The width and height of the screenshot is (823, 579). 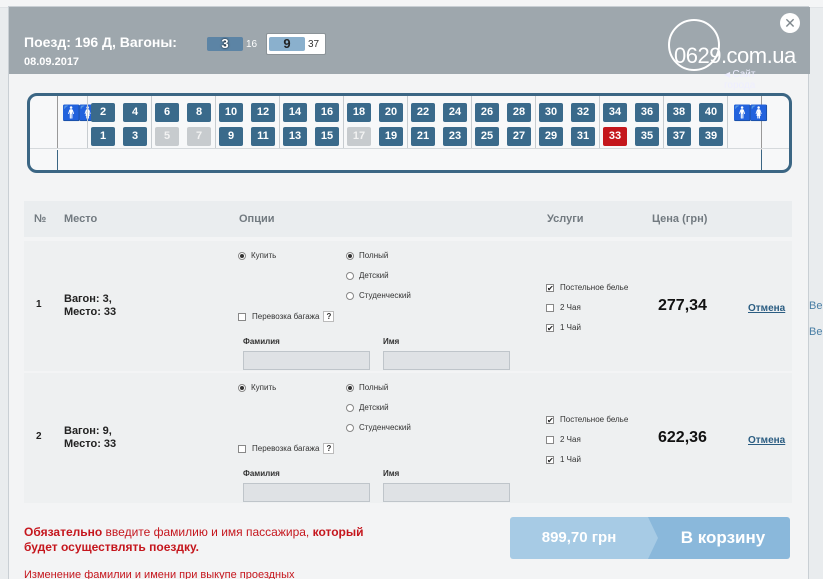 I want to click on seat-1: 1, so click(x=103, y=136).